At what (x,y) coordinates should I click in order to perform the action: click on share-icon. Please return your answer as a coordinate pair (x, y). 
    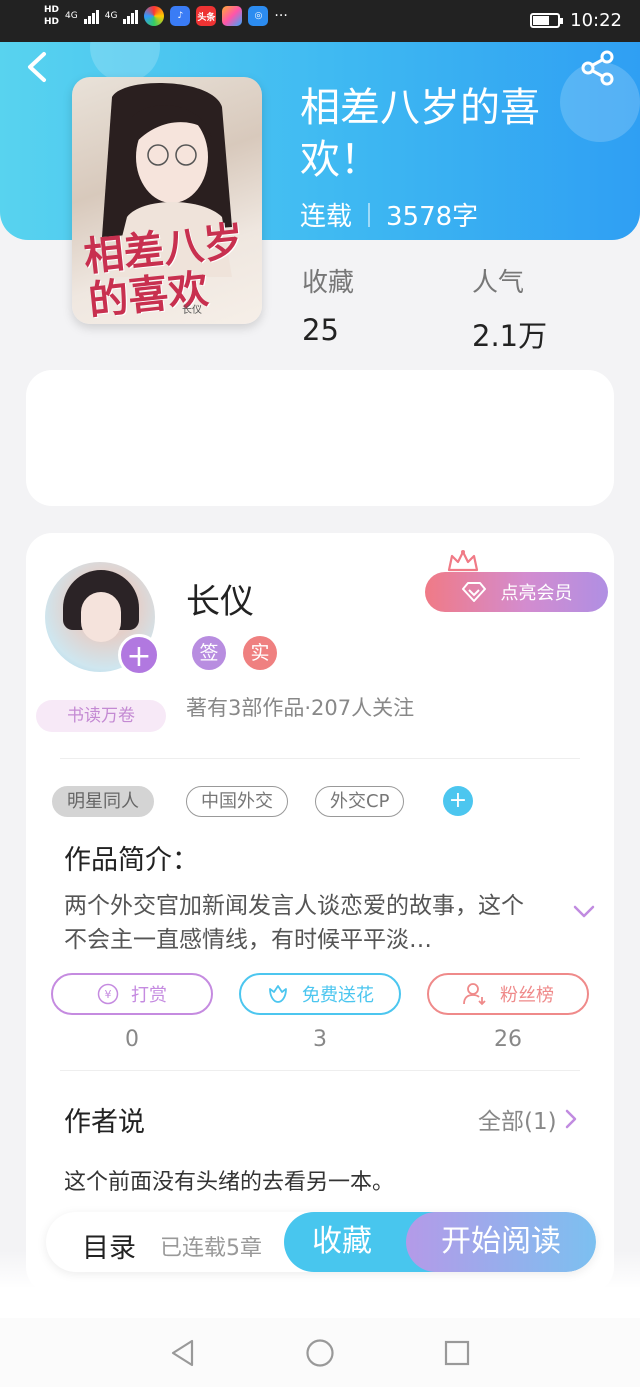
    Looking at the image, I should click on (598, 68).